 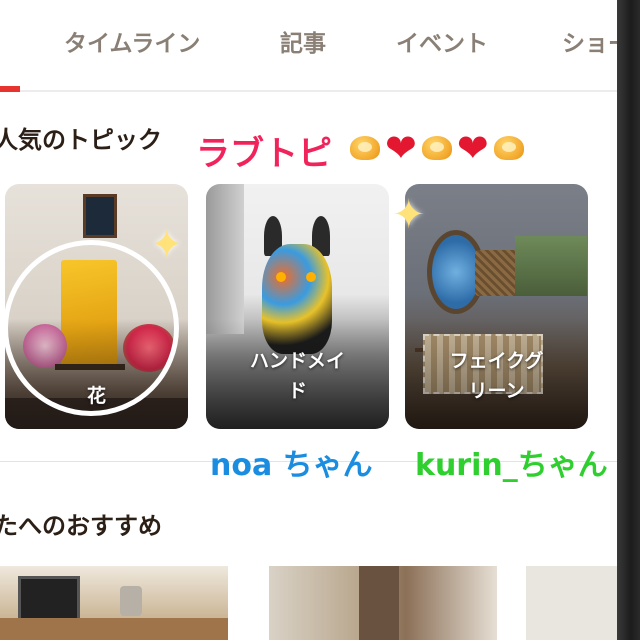 I want to click on tab-divider, so click(x=308, y=91).